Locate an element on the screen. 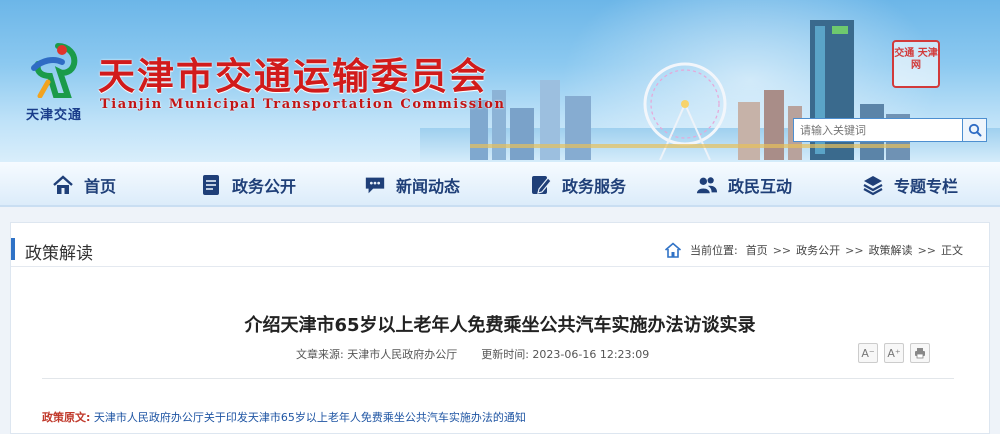 Image resolution: width=1000 pixels, height=434 pixels. print-button is located at coordinates (920, 353).